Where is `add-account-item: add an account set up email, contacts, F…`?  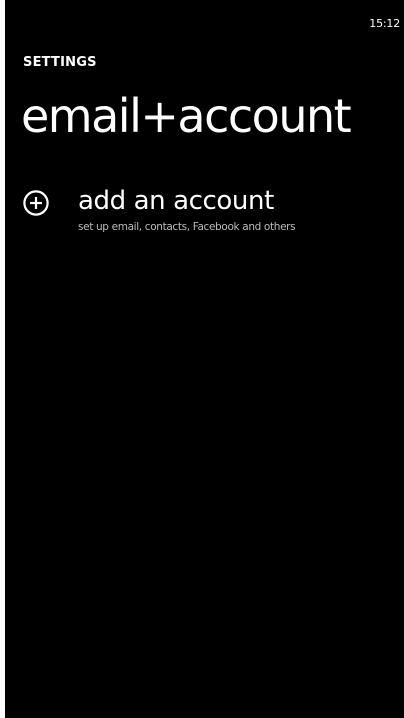 add-account-item: add an account set up email, contacts, F… is located at coordinates (213, 212).